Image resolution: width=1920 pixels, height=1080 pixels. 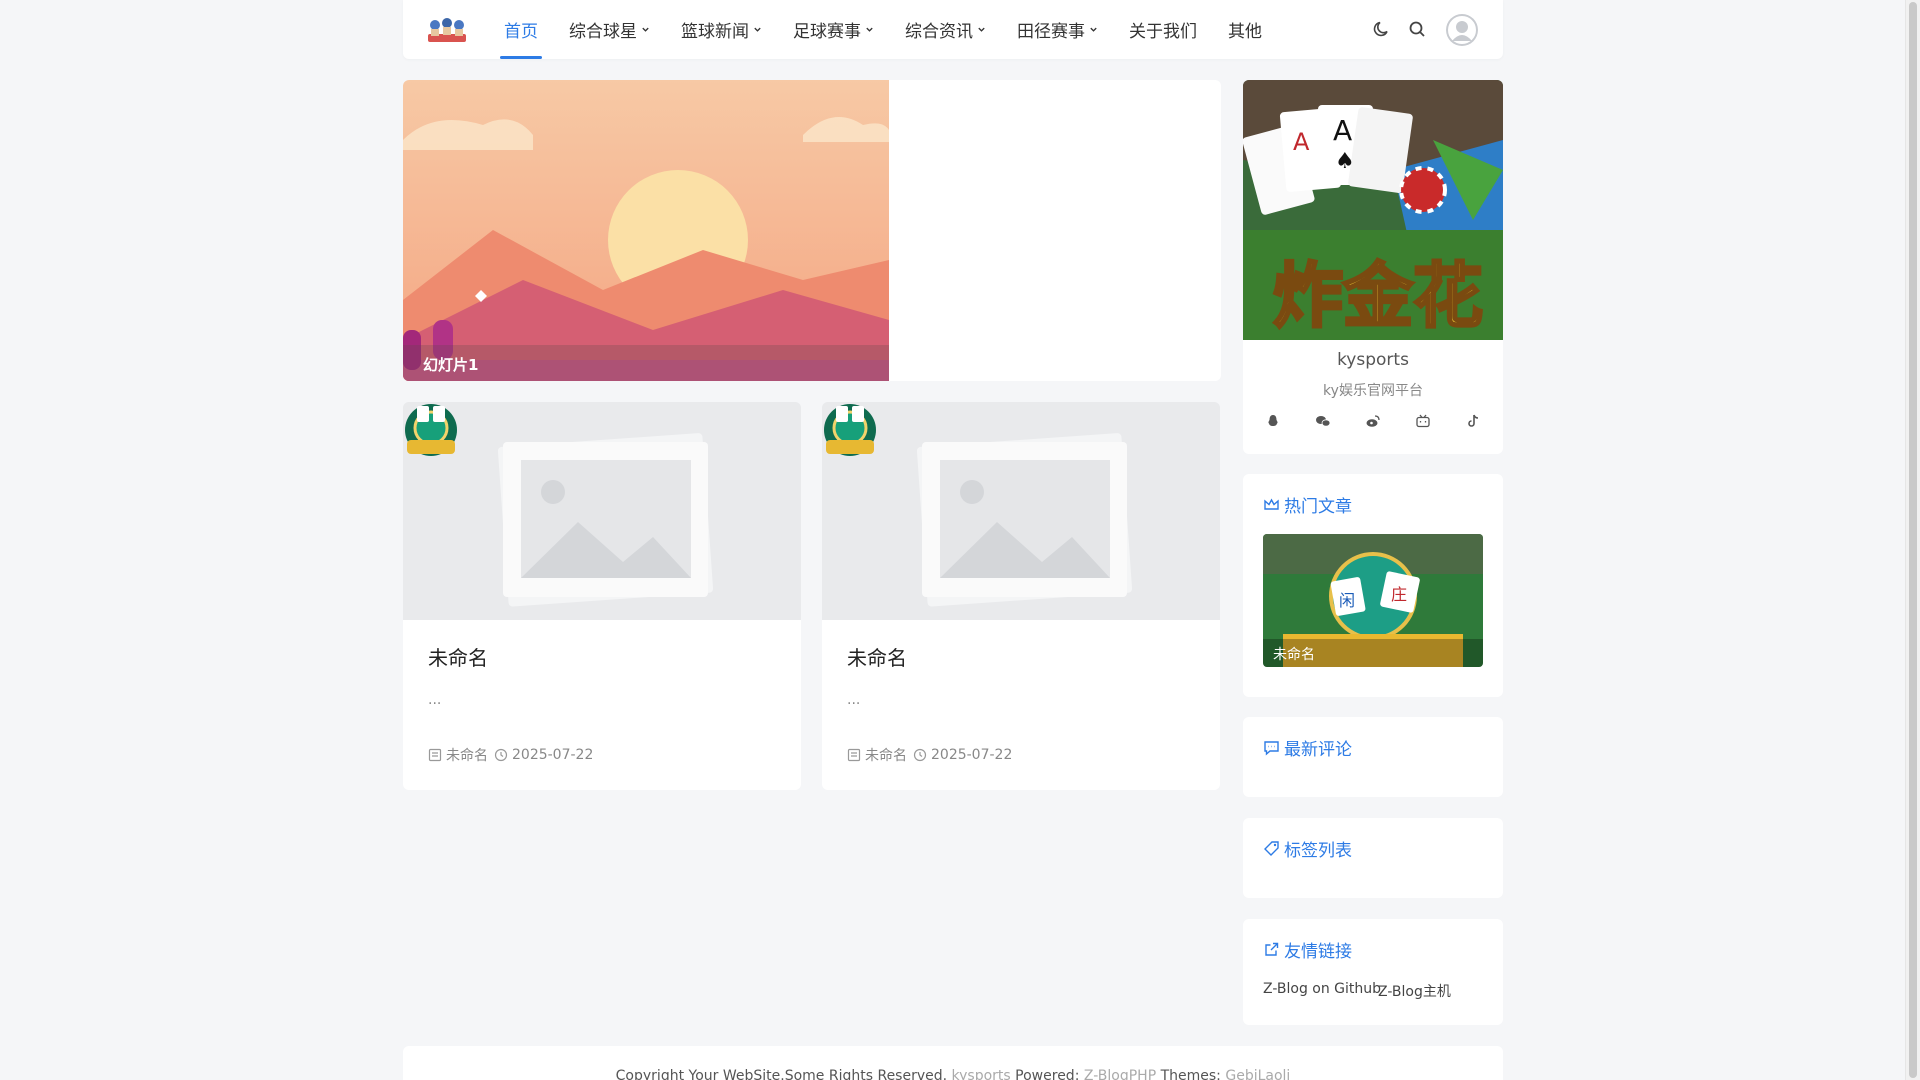 What do you see at coordinates (1273, 421) in the screenshot?
I see `qq-icon` at bounding box center [1273, 421].